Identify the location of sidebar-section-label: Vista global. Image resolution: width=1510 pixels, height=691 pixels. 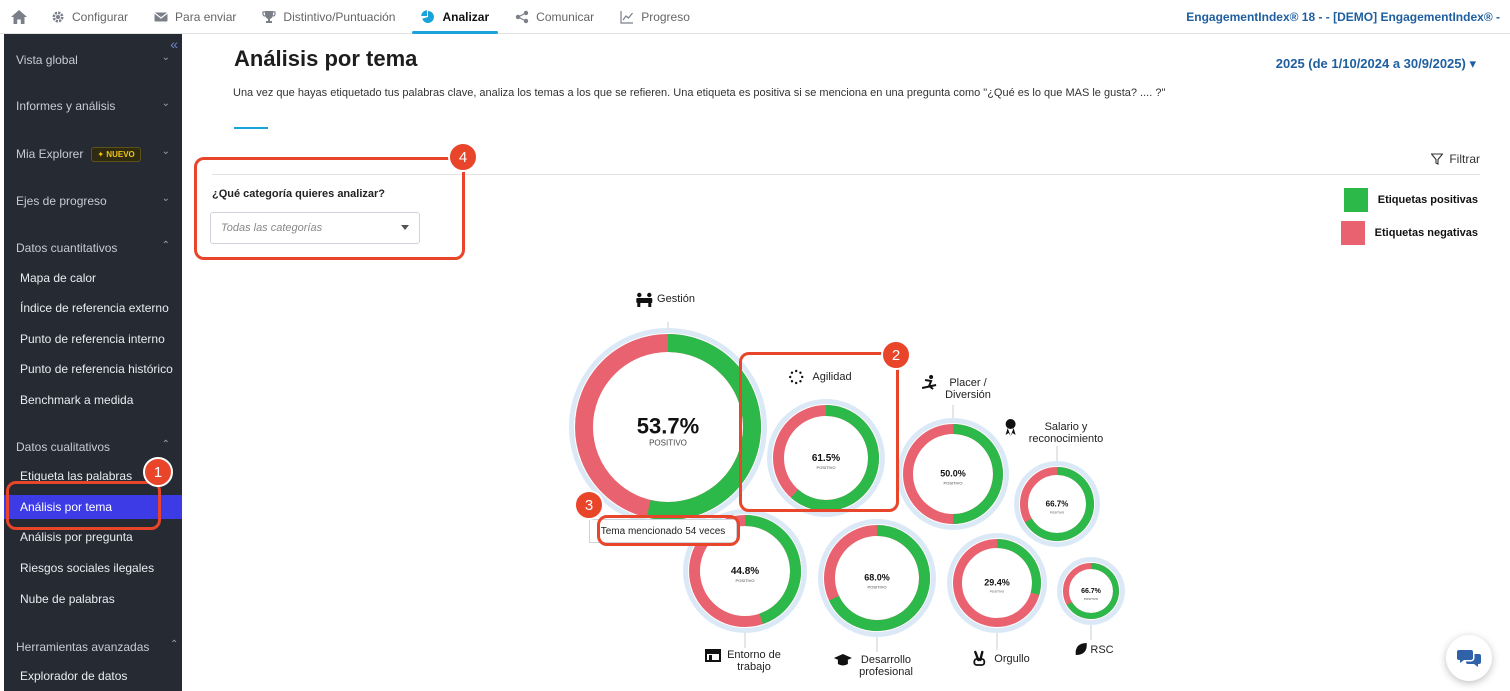
(47, 60).